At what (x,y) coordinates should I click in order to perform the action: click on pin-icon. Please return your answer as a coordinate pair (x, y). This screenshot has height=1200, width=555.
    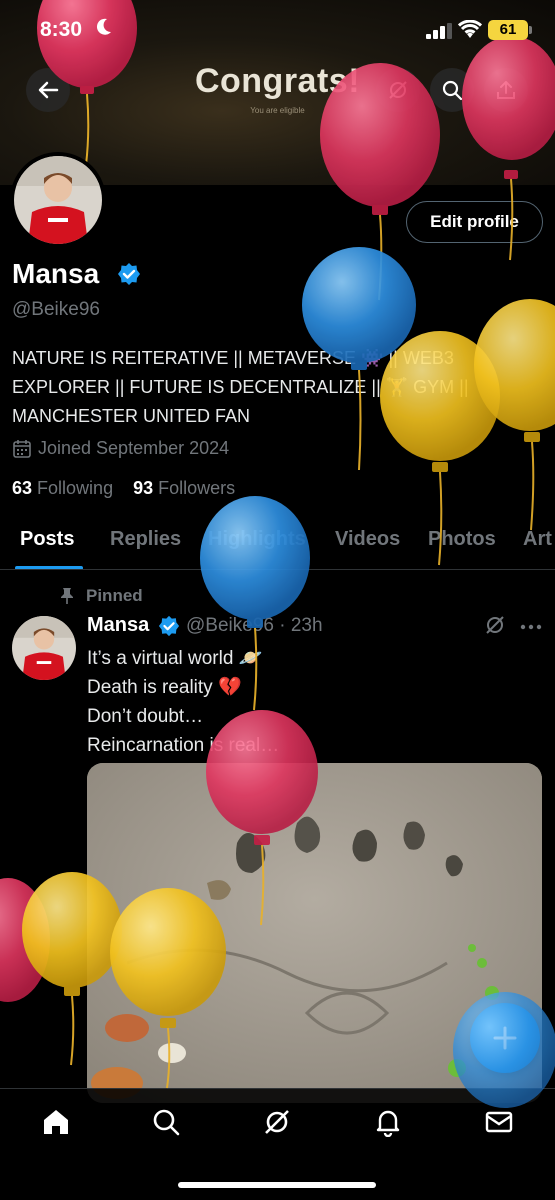
    Looking at the image, I should click on (67, 596).